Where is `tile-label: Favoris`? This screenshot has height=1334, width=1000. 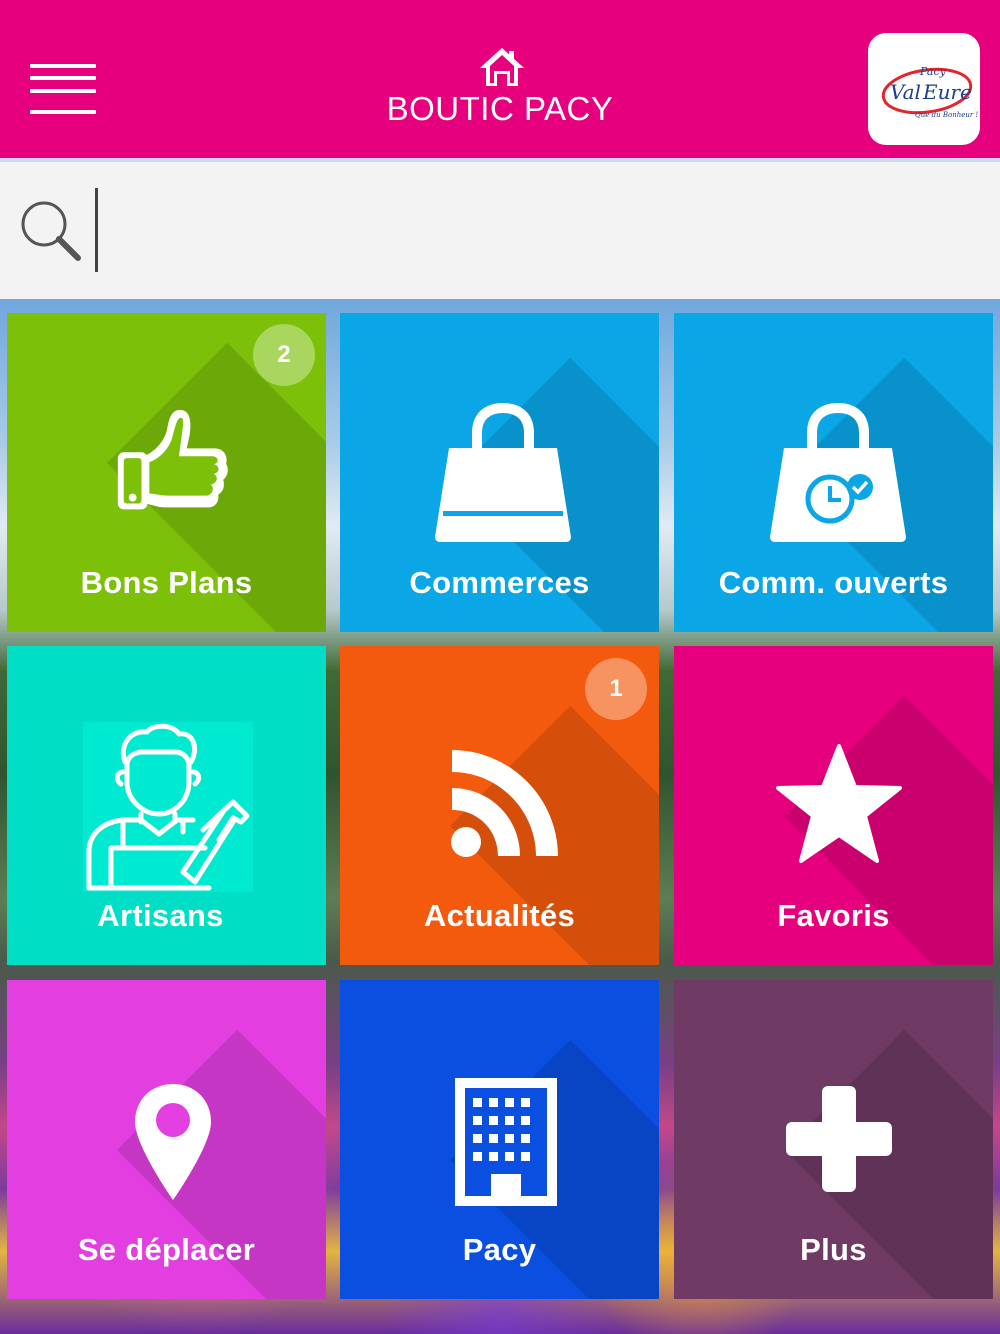 tile-label: Favoris is located at coordinates (833, 915).